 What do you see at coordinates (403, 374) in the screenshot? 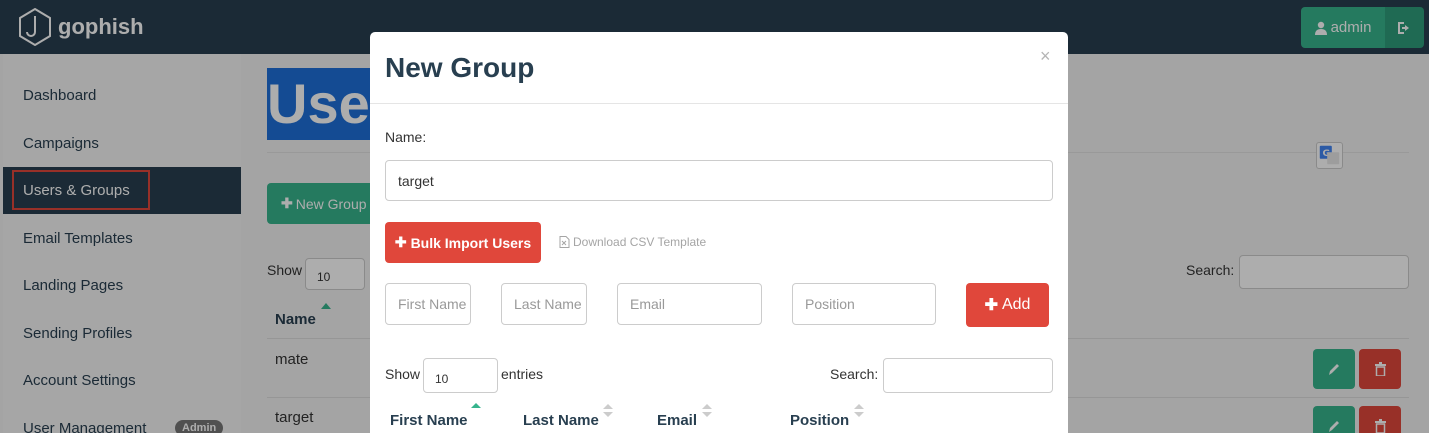
I see `show-label: Show` at bounding box center [403, 374].